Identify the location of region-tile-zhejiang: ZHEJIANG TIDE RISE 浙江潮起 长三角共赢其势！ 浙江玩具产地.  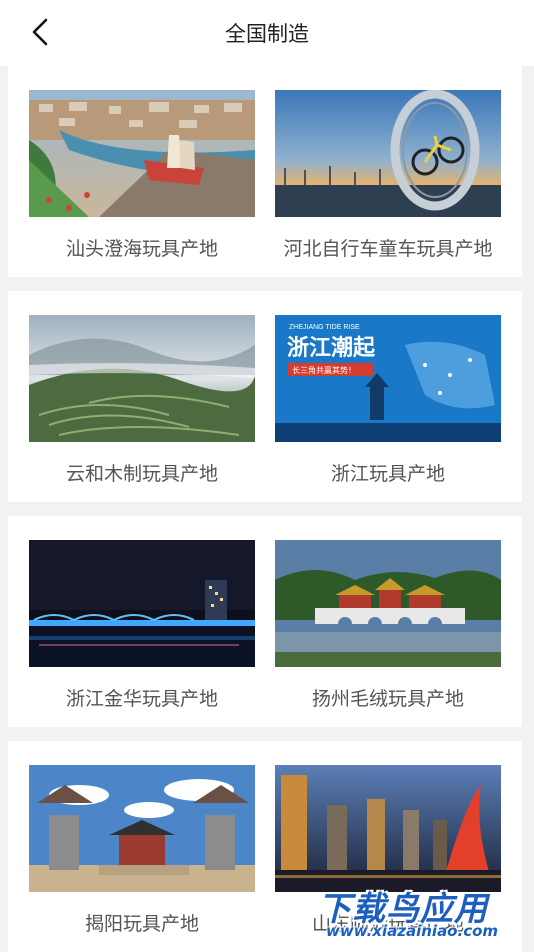
(388, 400).